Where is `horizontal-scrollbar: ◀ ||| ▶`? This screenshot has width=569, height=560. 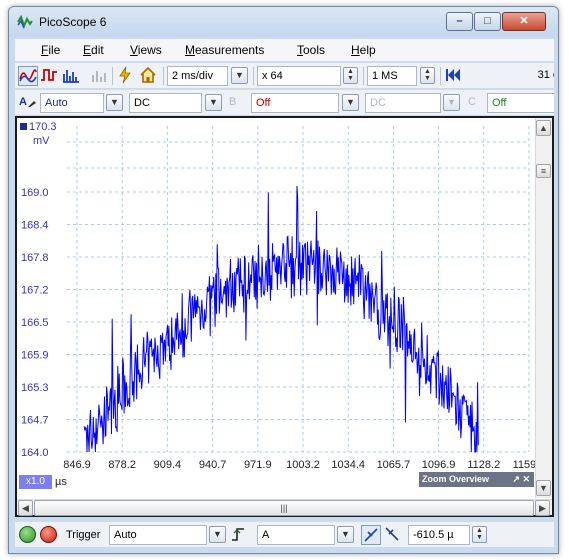 horizontal-scrollbar: ◀ ||| ▶ is located at coordinates (284, 507).